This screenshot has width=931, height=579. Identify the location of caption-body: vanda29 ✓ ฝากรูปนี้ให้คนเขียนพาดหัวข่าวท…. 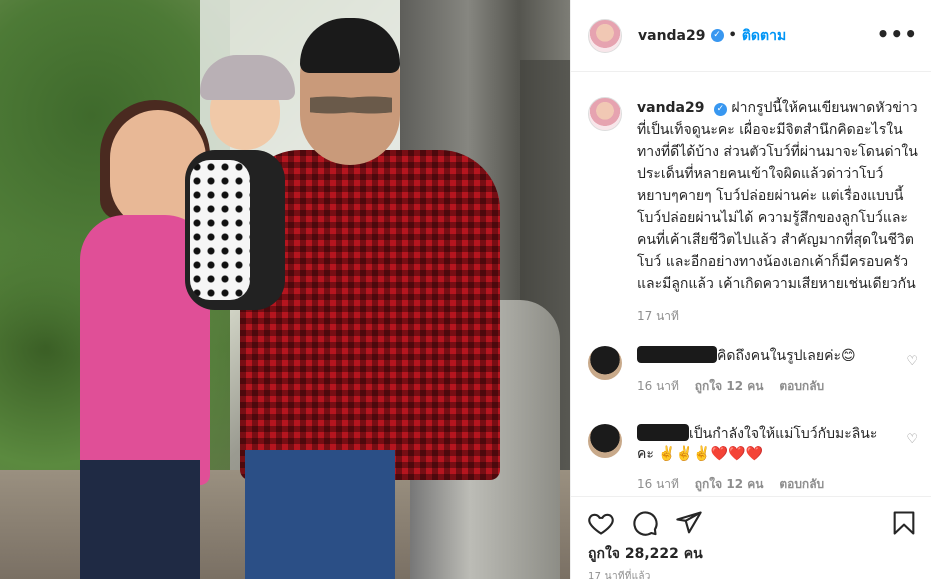
(777, 212).